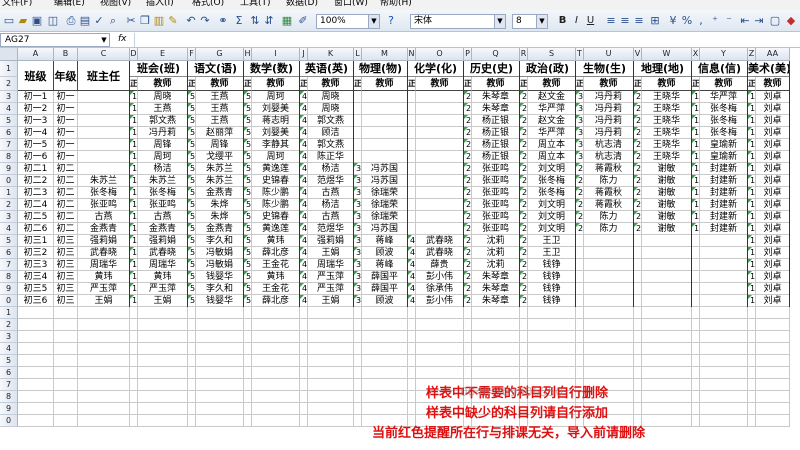 This screenshot has width=800, height=450. Describe the element at coordinates (104, 277) in the screenshot. I see `head-teacher-cell: 黄玮` at that location.